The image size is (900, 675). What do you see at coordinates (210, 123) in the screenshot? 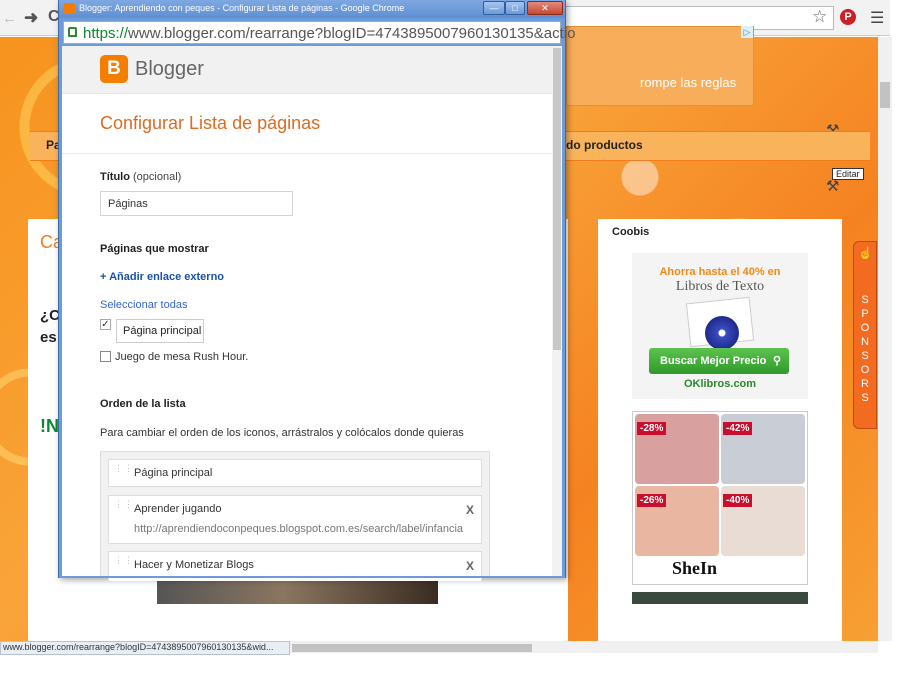
I see `page-title: Configurar Lista de páginas` at bounding box center [210, 123].